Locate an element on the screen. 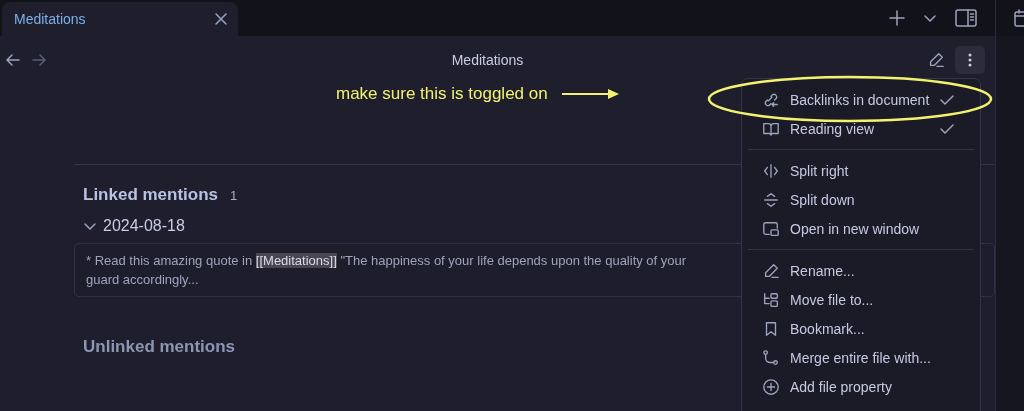 This screenshot has width=1024, height=411. menu-item: Open in new window is located at coordinates (861, 228).